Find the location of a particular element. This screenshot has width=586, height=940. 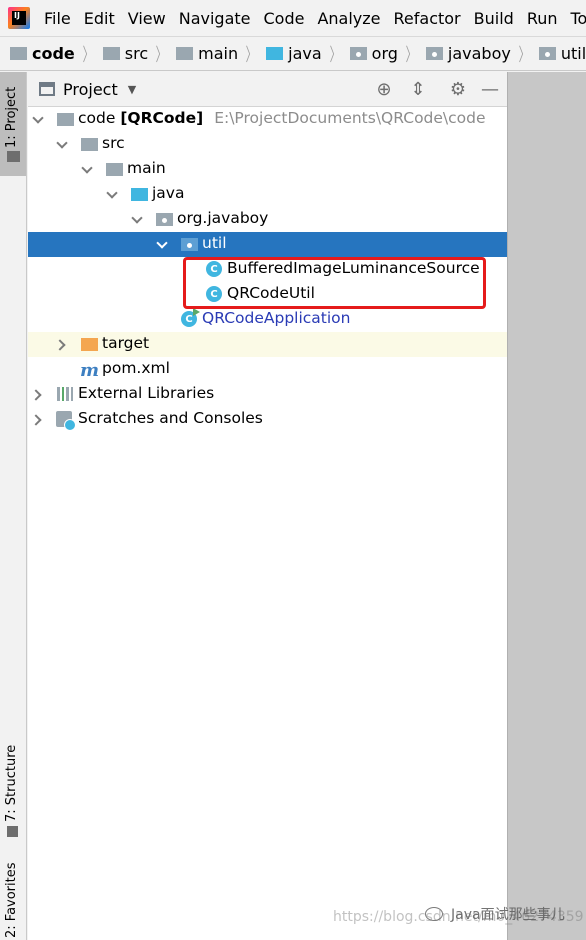

left-tool-strip: 1: Project 7: Structure 2: Favorites is located at coordinates (13, 506).